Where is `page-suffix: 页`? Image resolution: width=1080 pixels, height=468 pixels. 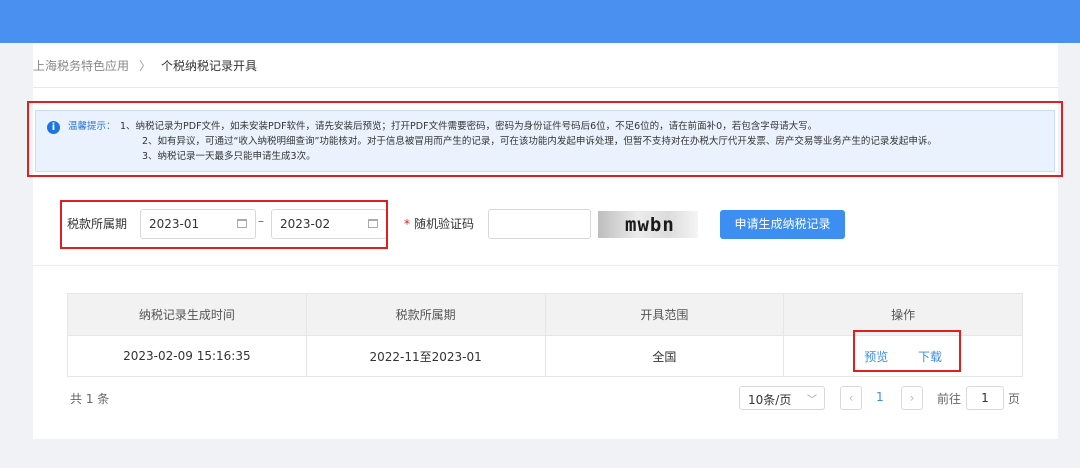
page-suffix: 页 is located at coordinates (1014, 399).